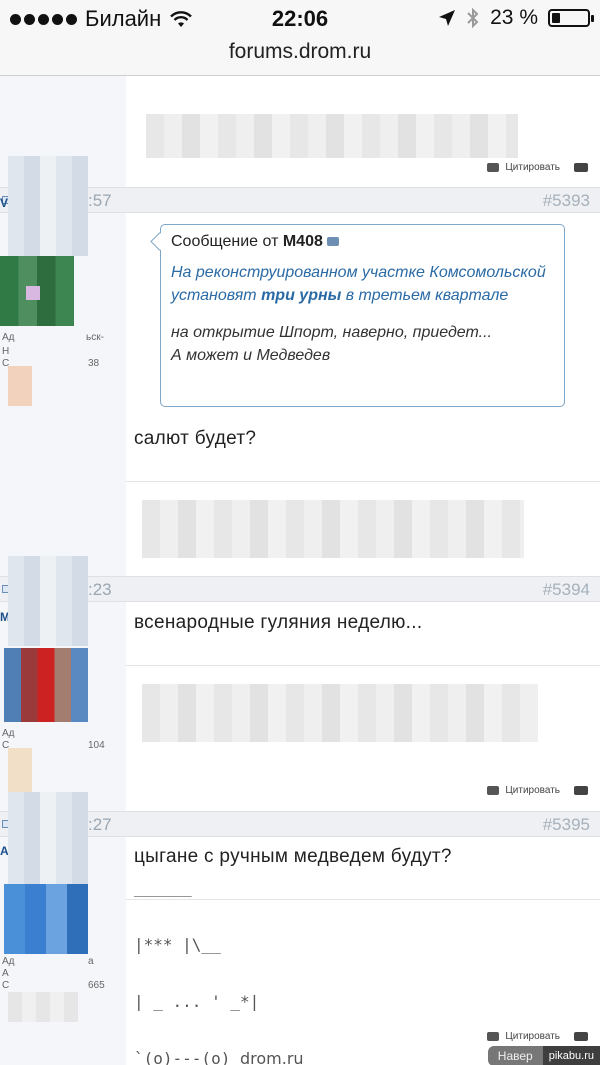 The width and height of the screenshot is (600, 1065). Describe the element at coordinates (556, 18) in the screenshot. I see `battery-level` at that location.